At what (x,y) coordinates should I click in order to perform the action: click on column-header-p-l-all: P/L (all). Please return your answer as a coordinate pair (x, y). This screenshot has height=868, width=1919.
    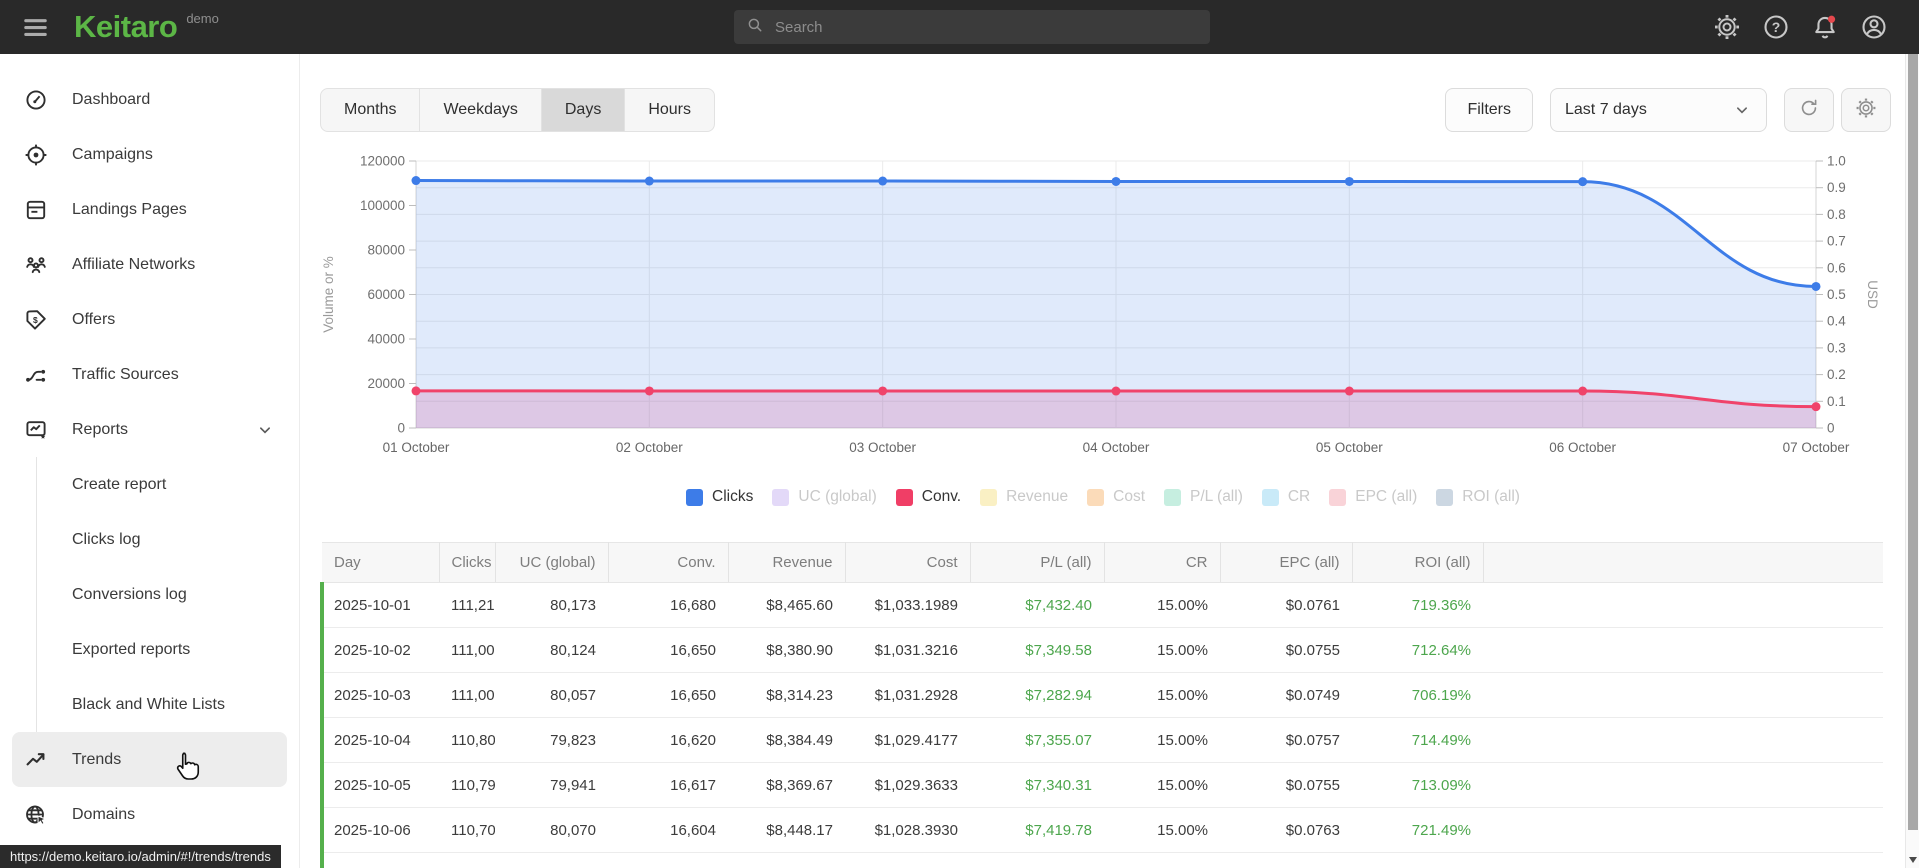
    Looking at the image, I should click on (1037, 562).